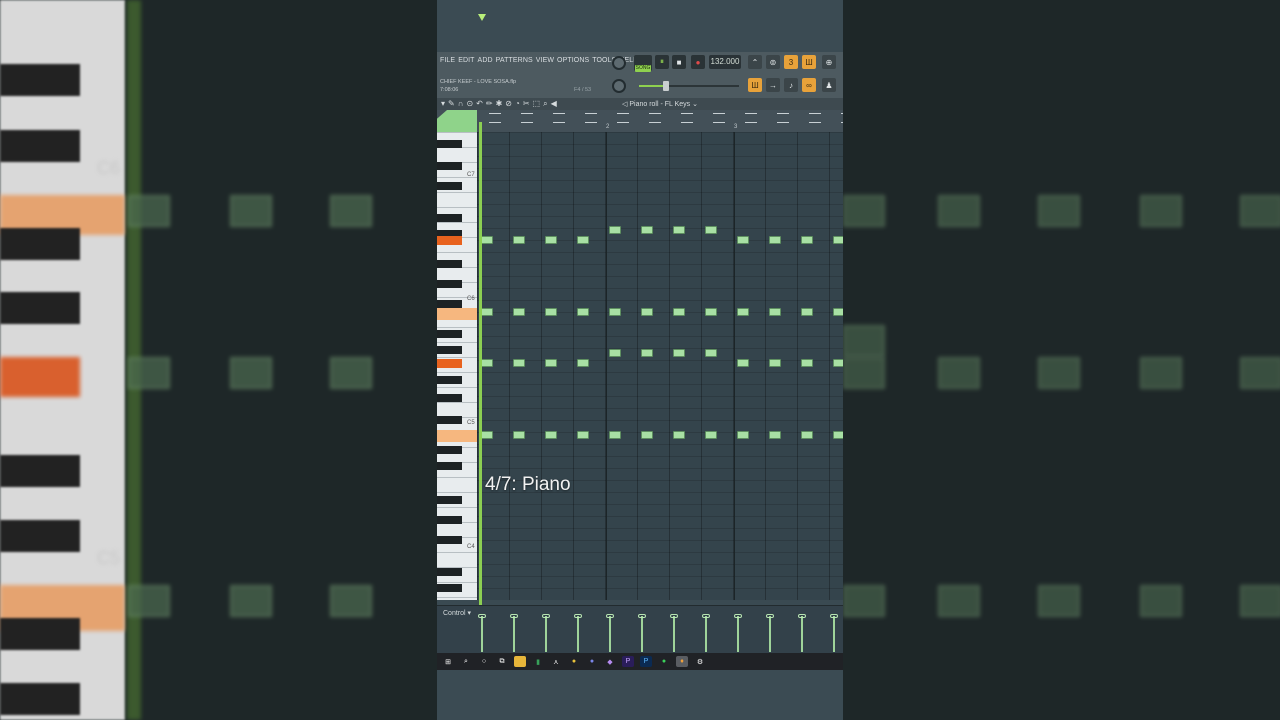  What do you see at coordinates (554, 104) in the screenshot?
I see `speaker-icon: ◀` at bounding box center [554, 104].